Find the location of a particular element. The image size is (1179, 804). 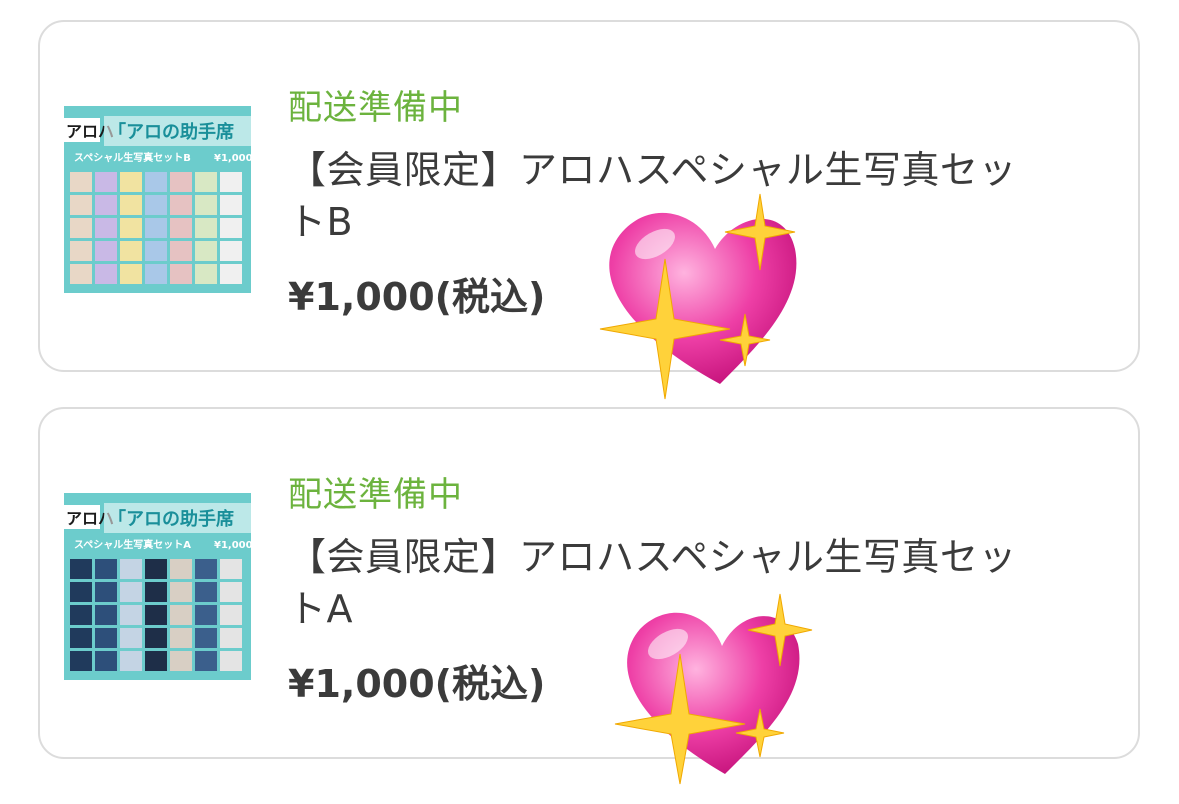

product-thumbnail: アロハ 「アロの助手席 スペシャル生写真セットB ¥1,000 is located at coordinates (157, 199).